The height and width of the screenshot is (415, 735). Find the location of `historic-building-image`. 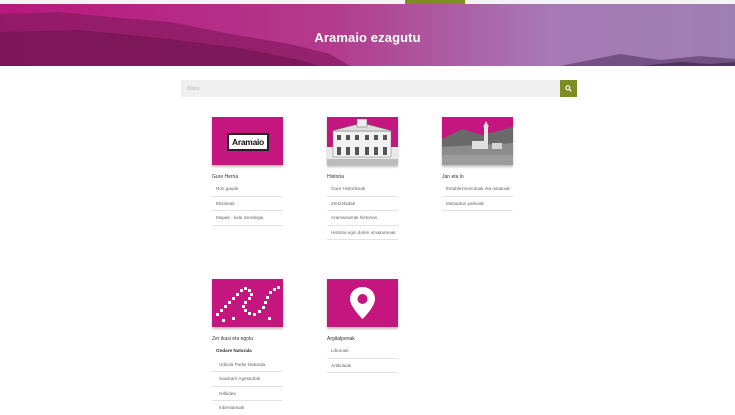

historic-building-image is located at coordinates (362, 141).